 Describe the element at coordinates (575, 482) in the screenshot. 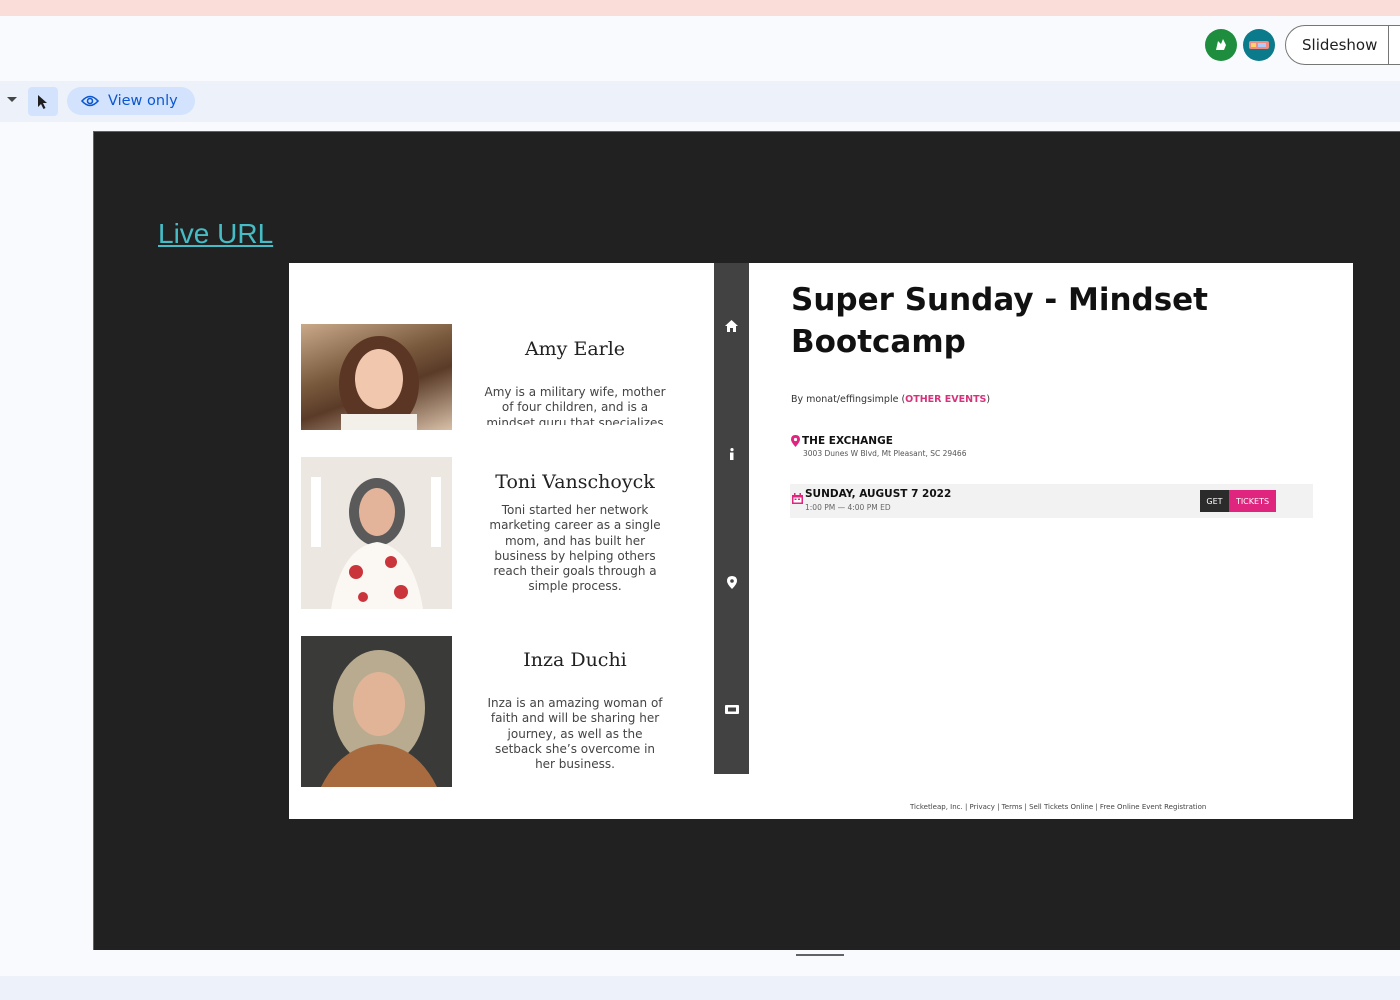

I see `speaker-name: Toni Vanschoyck` at that location.